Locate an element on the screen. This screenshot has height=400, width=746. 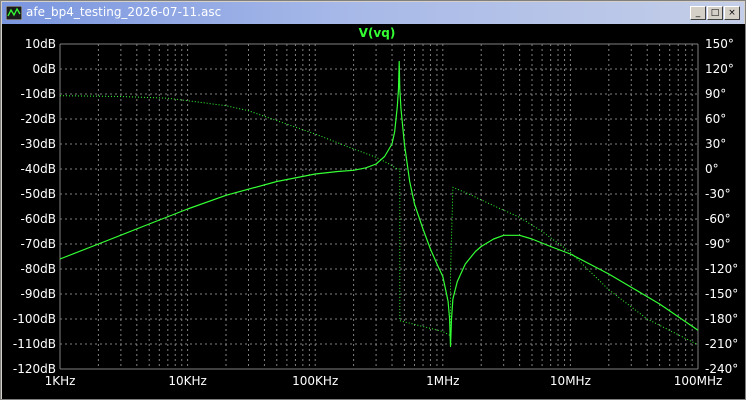
y-right-tick-label: -180° is located at coordinates (721, 319).